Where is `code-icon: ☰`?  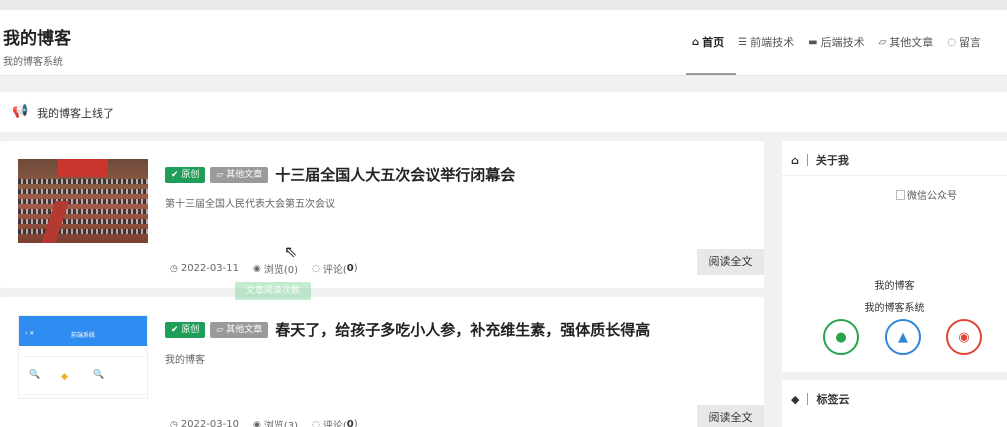 code-icon: ☰ is located at coordinates (743, 42).